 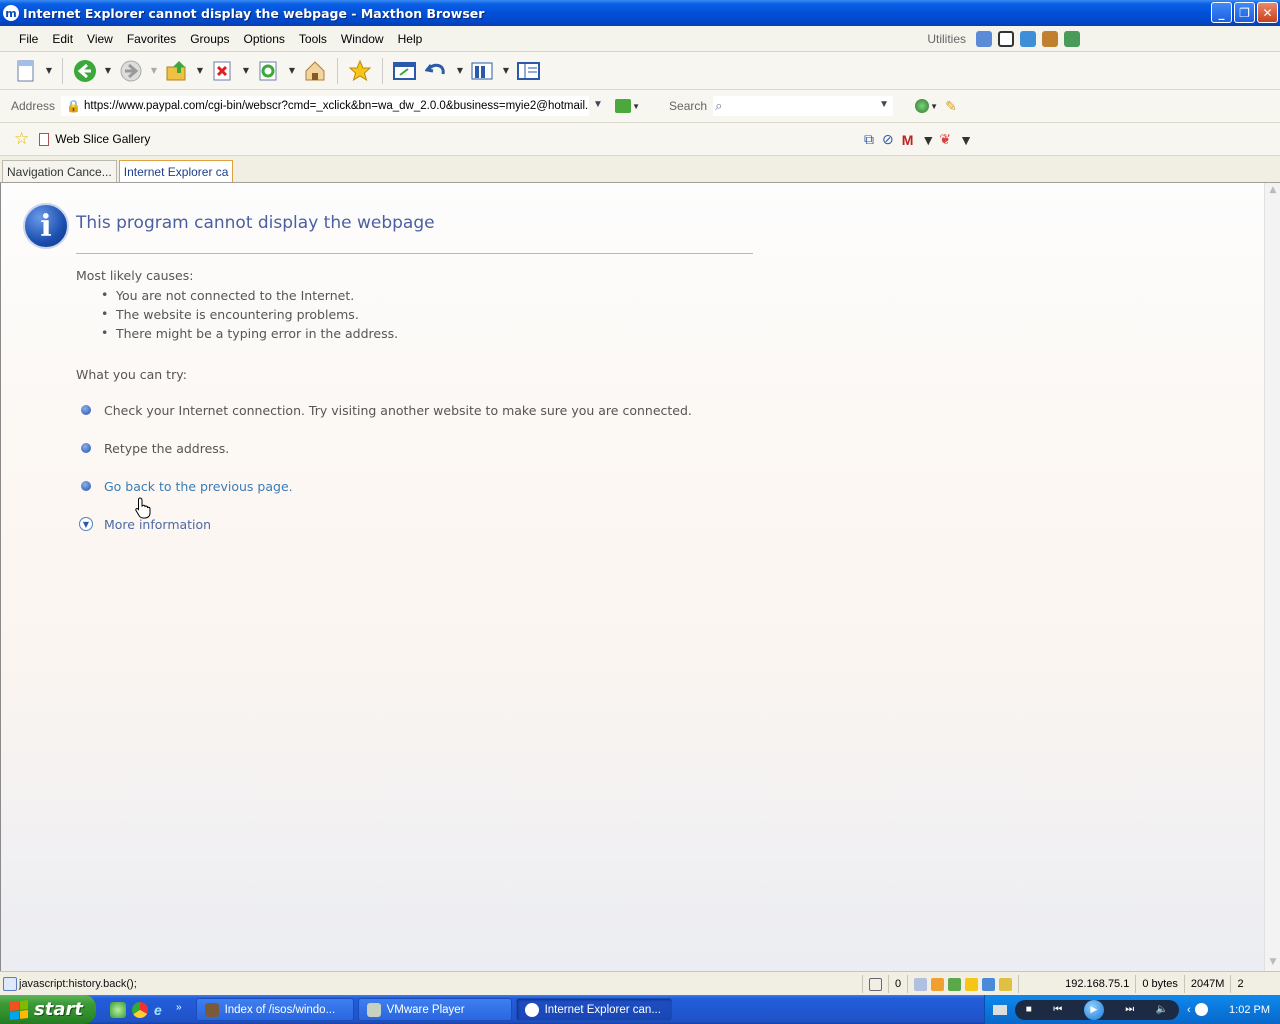 I want to click on menu-tools: Tools, so click(x=313, y=39).